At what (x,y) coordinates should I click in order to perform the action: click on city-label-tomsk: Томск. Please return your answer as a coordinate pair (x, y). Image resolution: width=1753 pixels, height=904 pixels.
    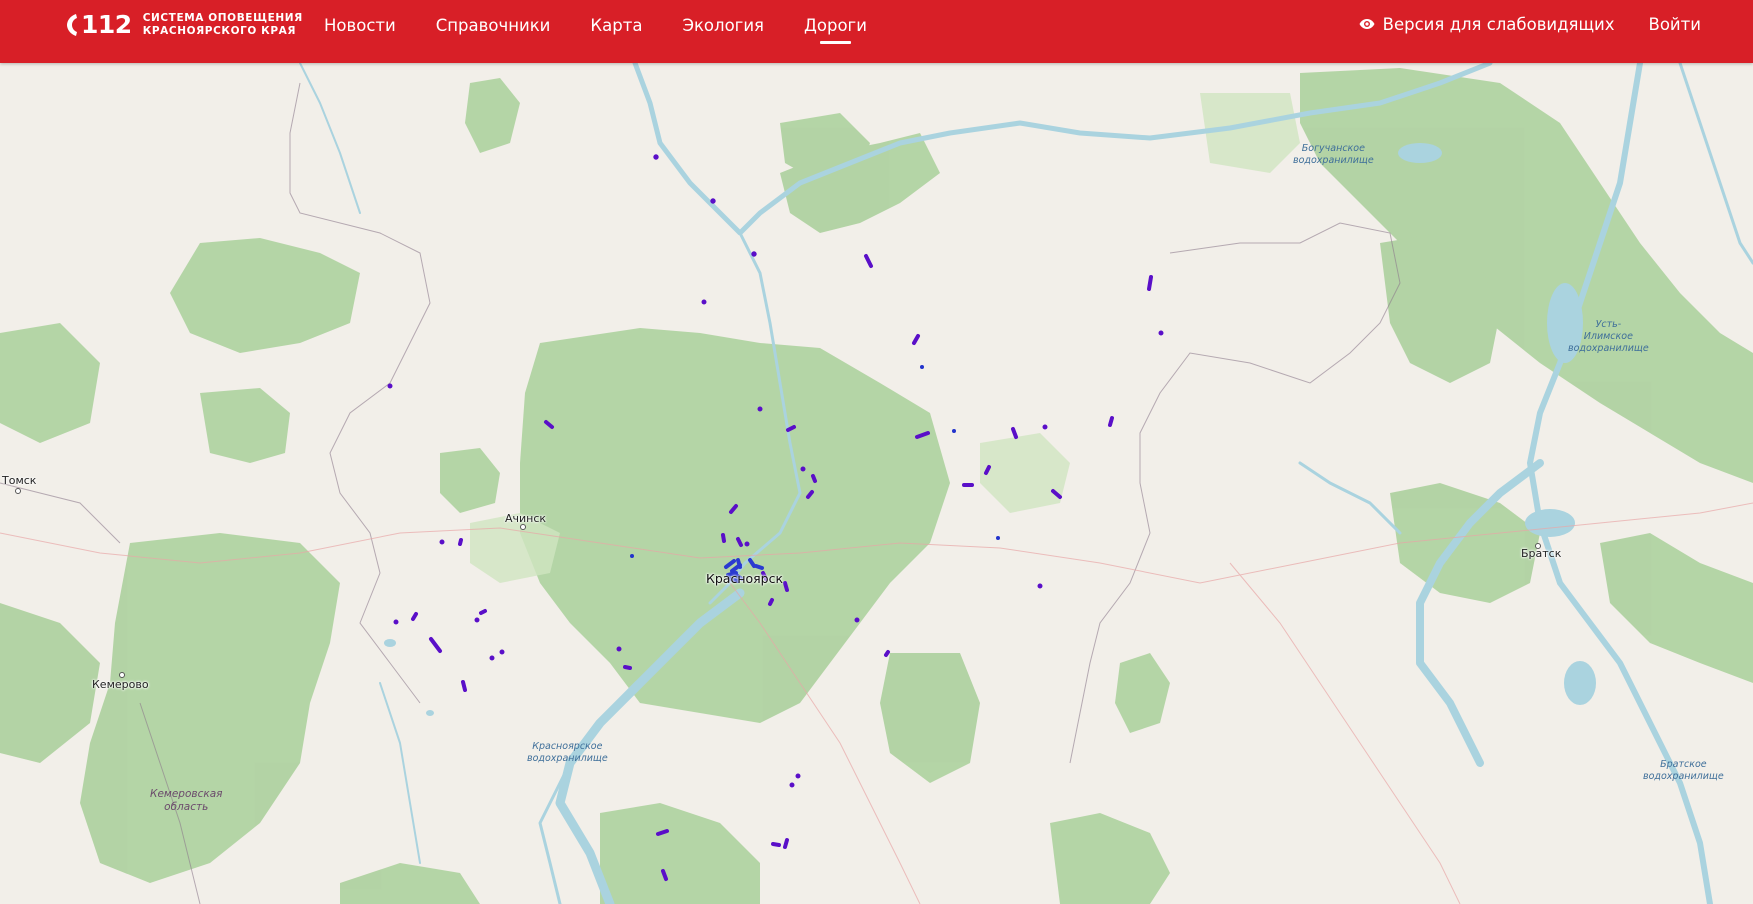
    Looking at the image, I should click on (19, 480).